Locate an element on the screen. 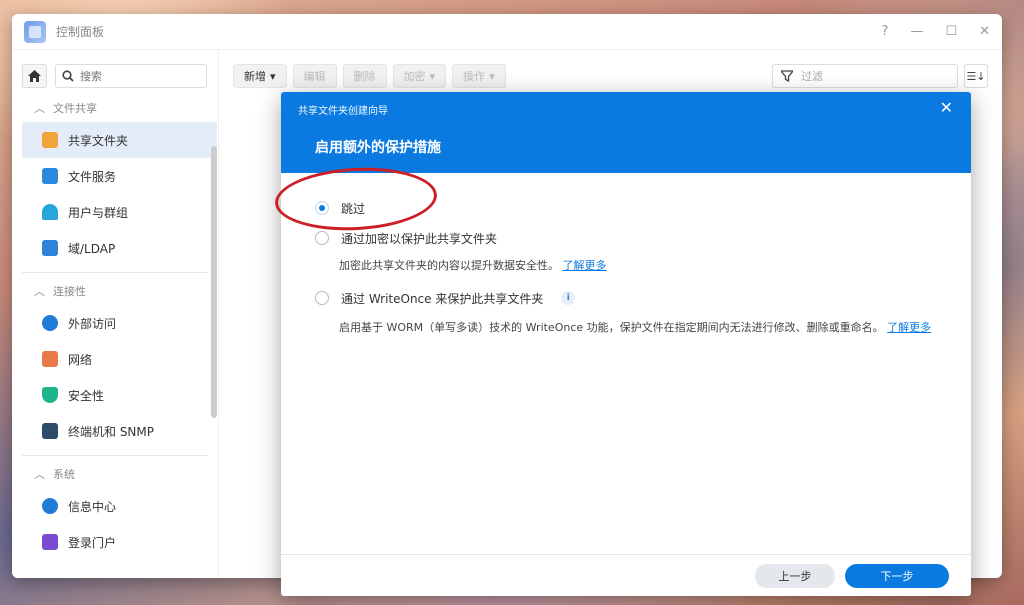 The image size is (1024, 605). sidebar-item-network: 网络 is located at coordinates (119, 359).